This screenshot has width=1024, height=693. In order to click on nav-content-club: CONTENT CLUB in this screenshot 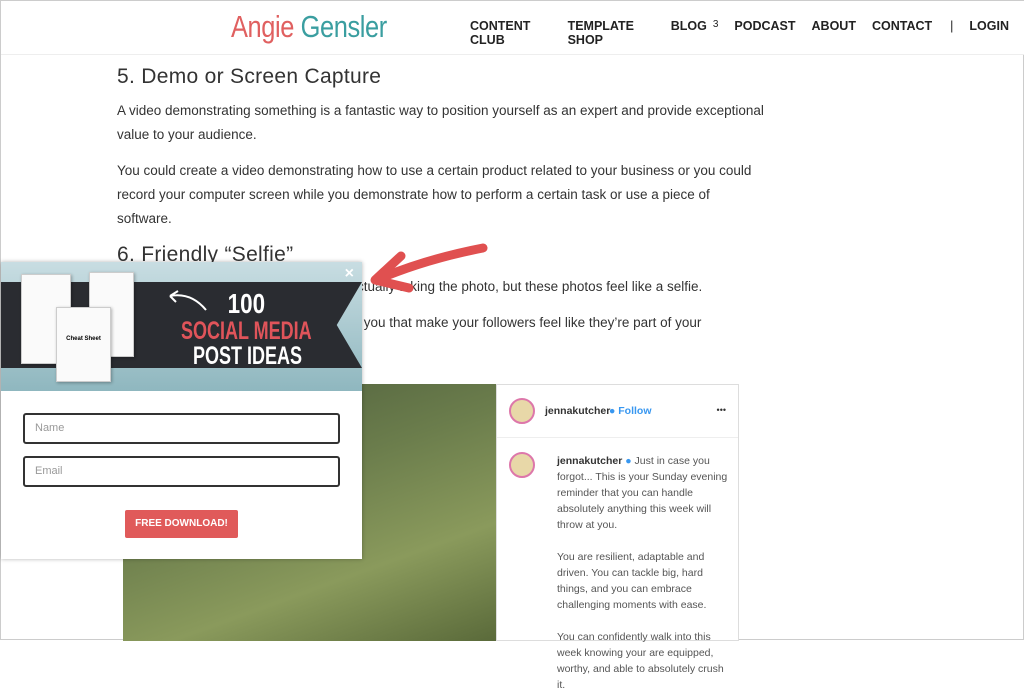, I will do `click(511, 33)`.